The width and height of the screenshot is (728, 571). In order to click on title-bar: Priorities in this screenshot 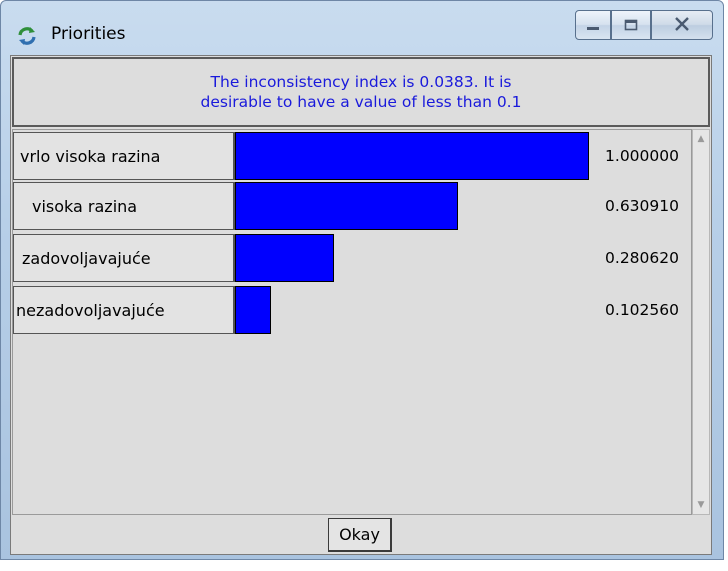, I will do `click(362, 28)`.